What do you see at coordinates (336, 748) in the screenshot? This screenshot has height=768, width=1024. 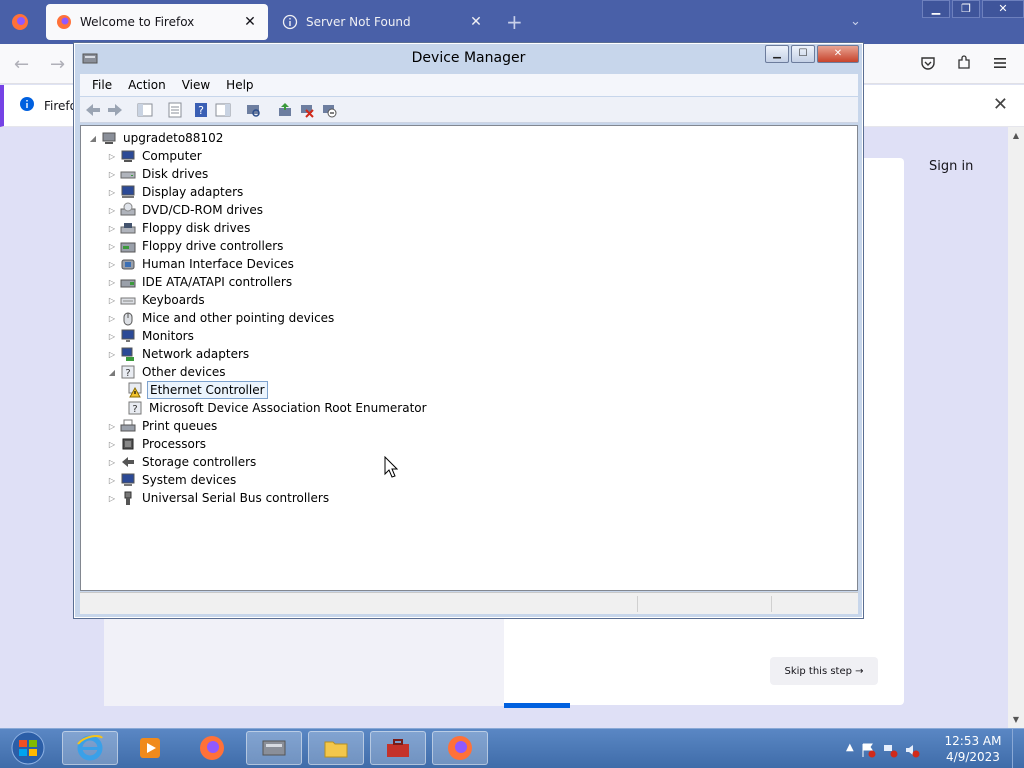 I see `taskbar-windows-explorer` at bounding box center [336, 748].